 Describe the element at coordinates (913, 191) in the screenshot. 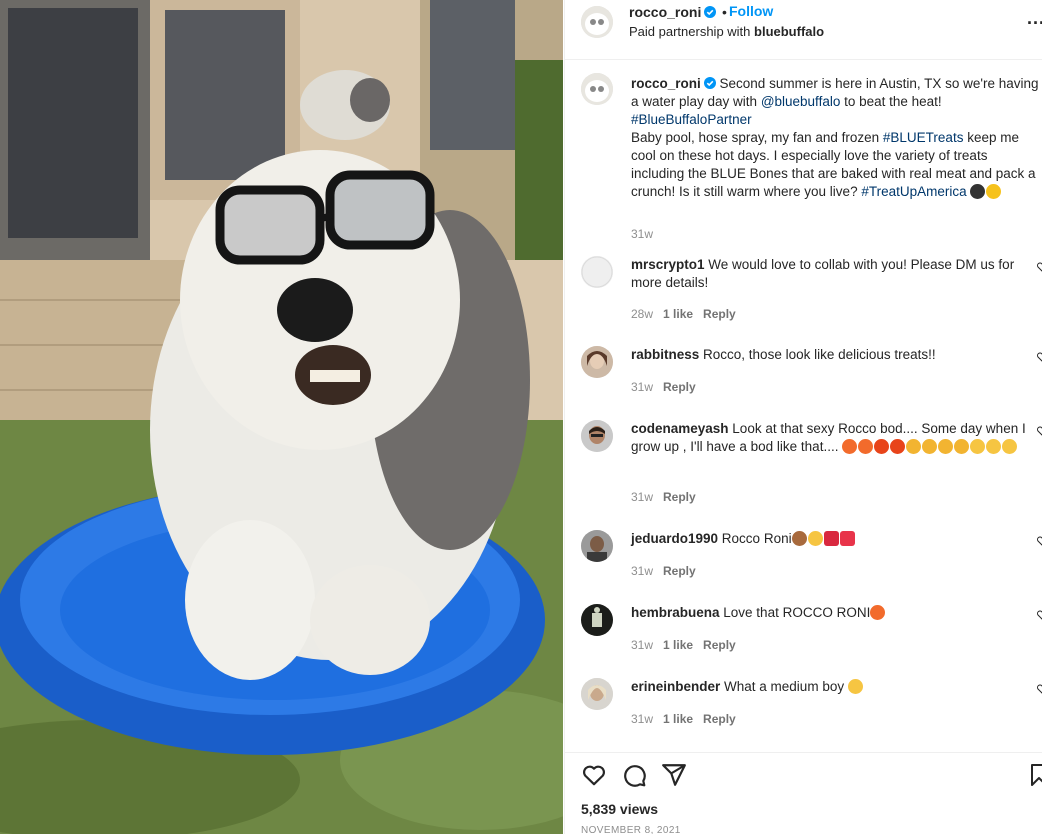

I see `hashtag-link: #TreatUpAmerica` at that location.